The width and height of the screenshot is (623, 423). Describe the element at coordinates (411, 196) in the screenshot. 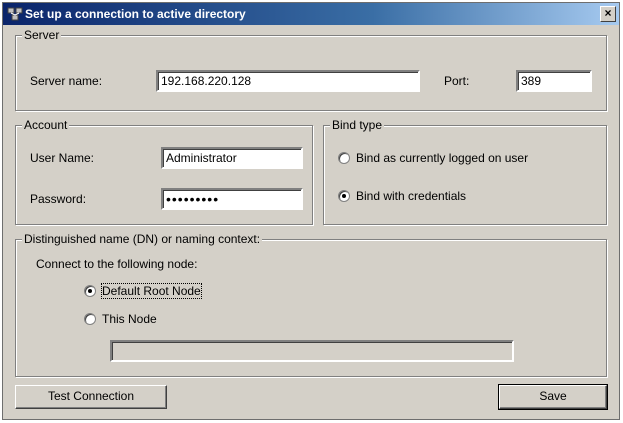

I see `bind-credentials-label: Bind with credentials` at that location.